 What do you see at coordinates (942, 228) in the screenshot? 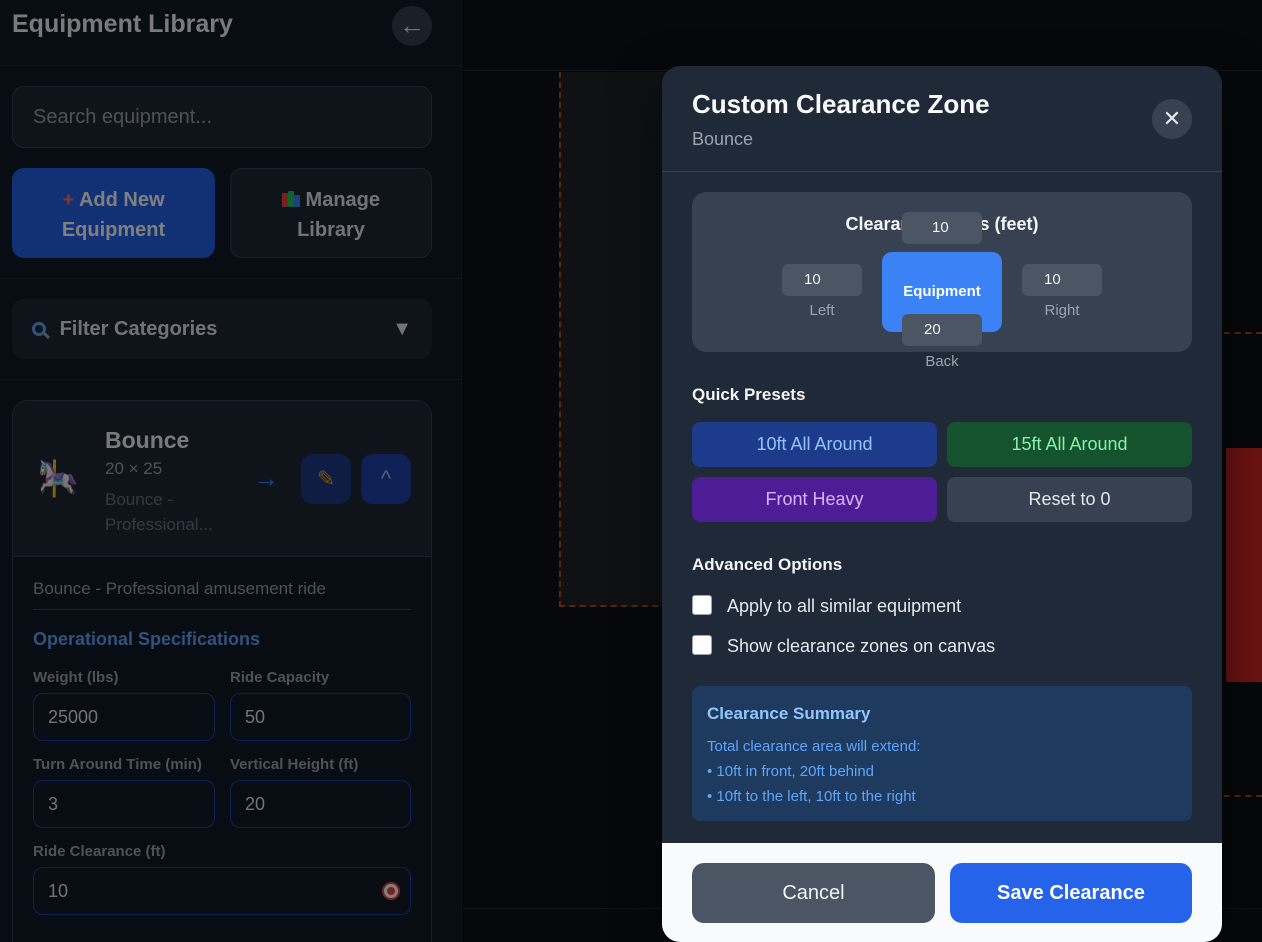
I see `front-clearance-input: 10` at bounding box center [942, 228].